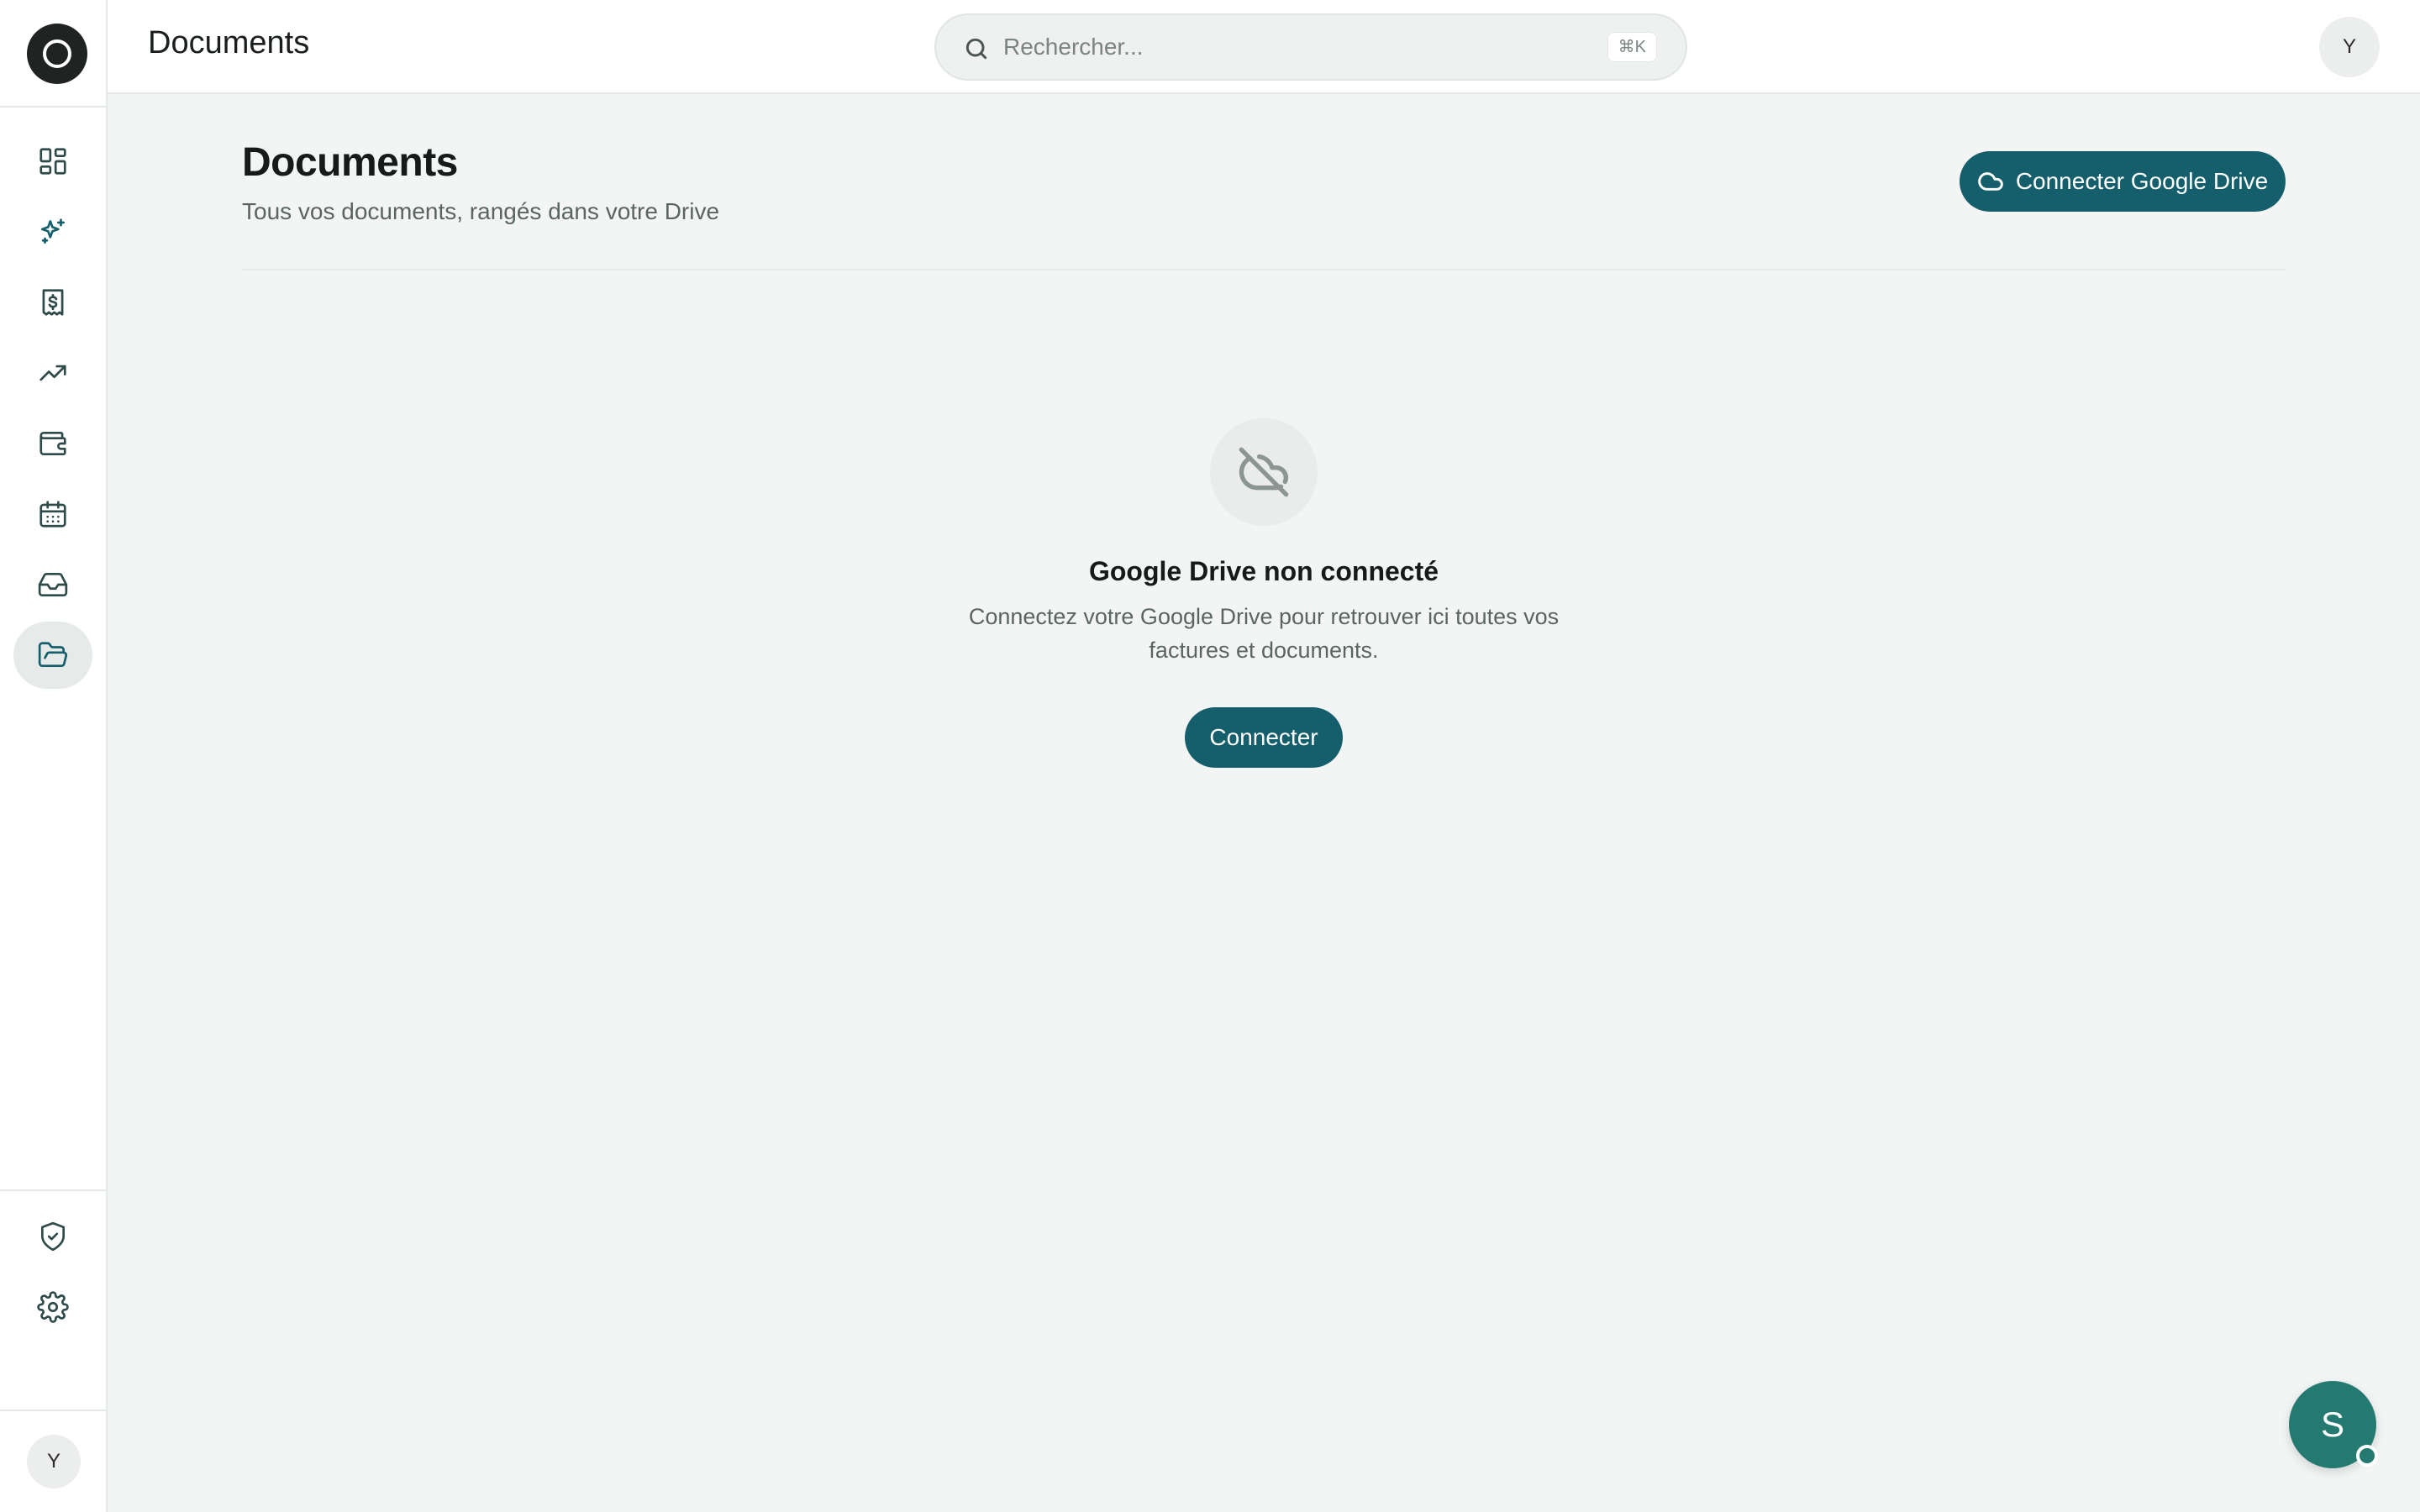 This screenshot has height=1512, width=2420. Describe the element at coordinates (350, 162) in the screenshot. I see `page-title: Documents` at that location.